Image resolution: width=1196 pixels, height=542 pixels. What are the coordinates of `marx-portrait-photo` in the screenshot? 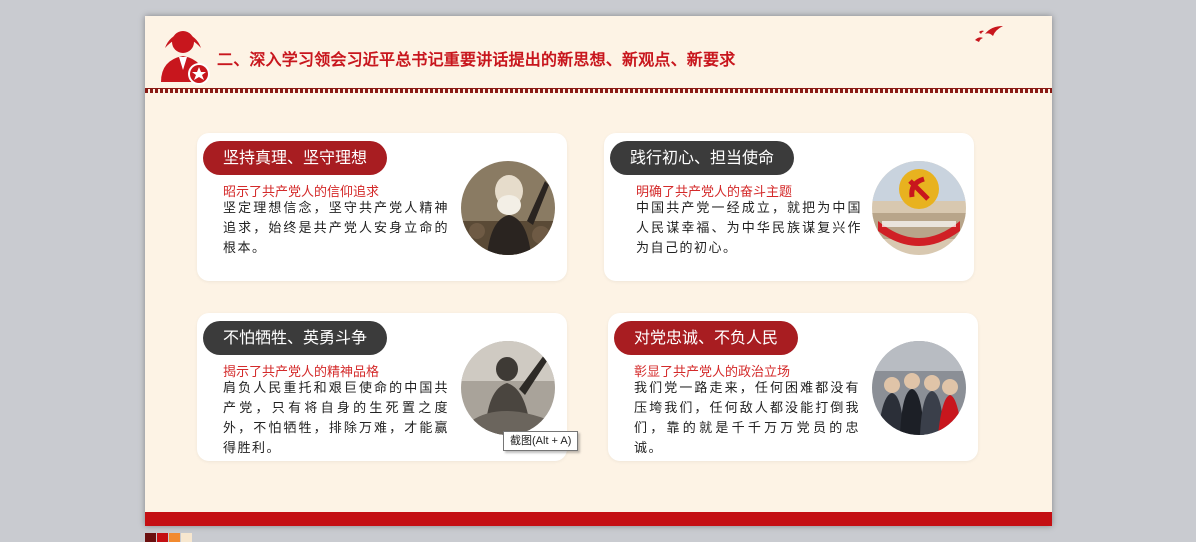 It's located at (508, 208).